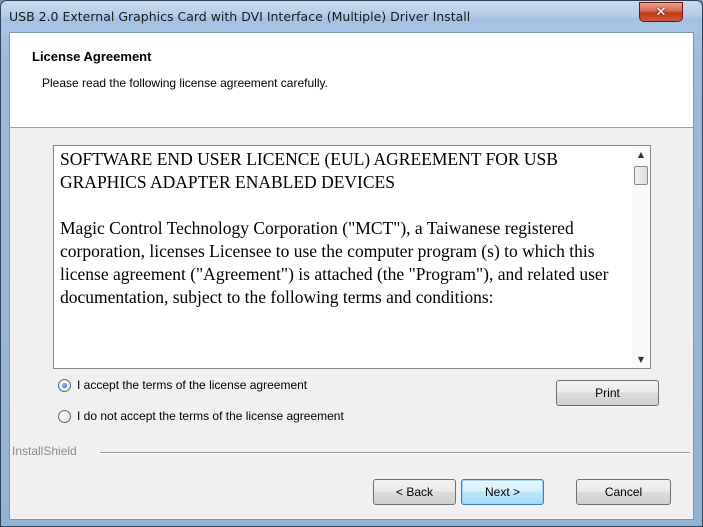 This screenshot has height=527, width=703. What do you see at coordinates (64, 416) in the screenshot?
I see `decline-radio` at bounding box center [64, 416].